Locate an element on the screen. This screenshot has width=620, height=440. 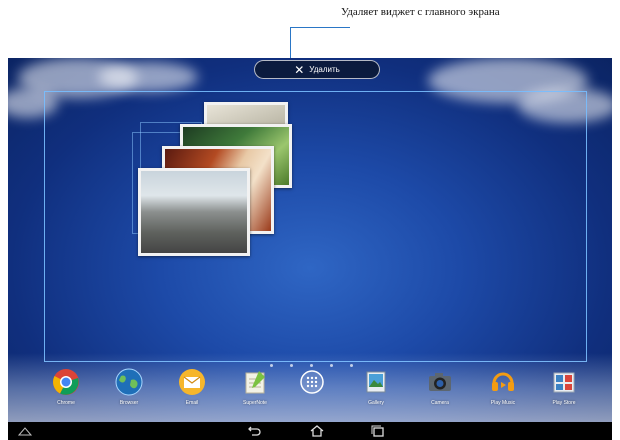
remove-widget-bar: ✕ Удалить is located at coordinates (317, 69).